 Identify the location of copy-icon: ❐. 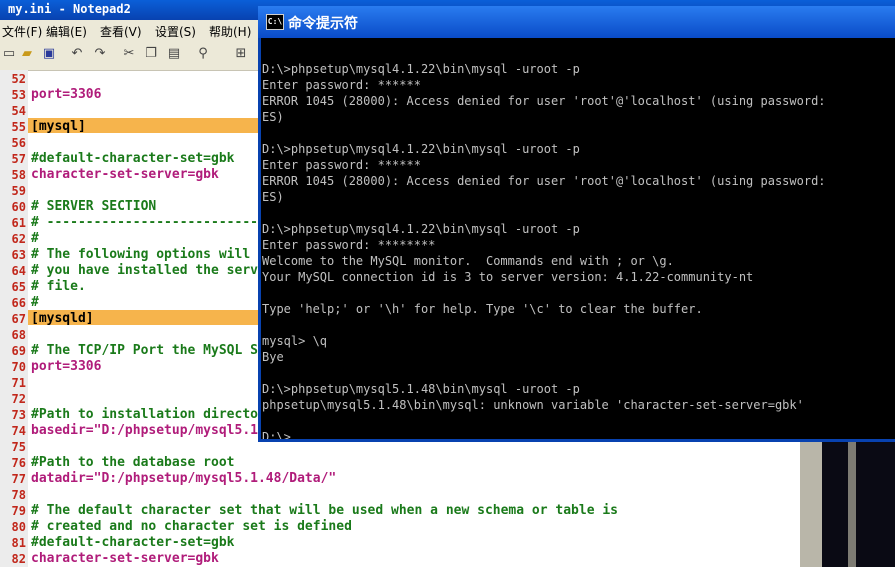
(151, 54).